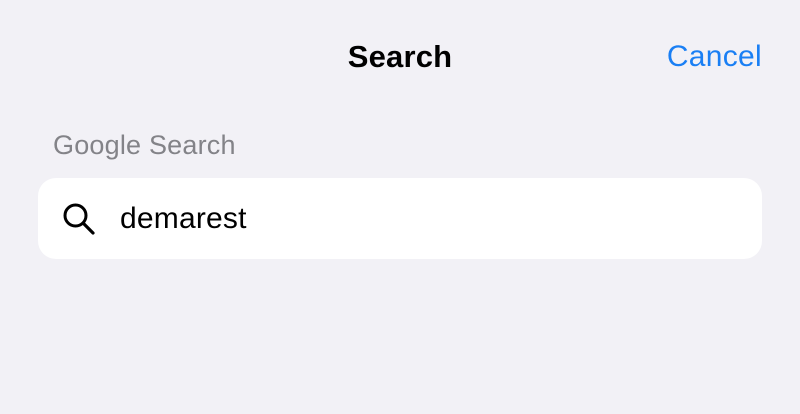  What do you see at coordinates (714, 57) in the screenshot?
I see `cancel-button: Cancel` at bounding box center [714, 57].